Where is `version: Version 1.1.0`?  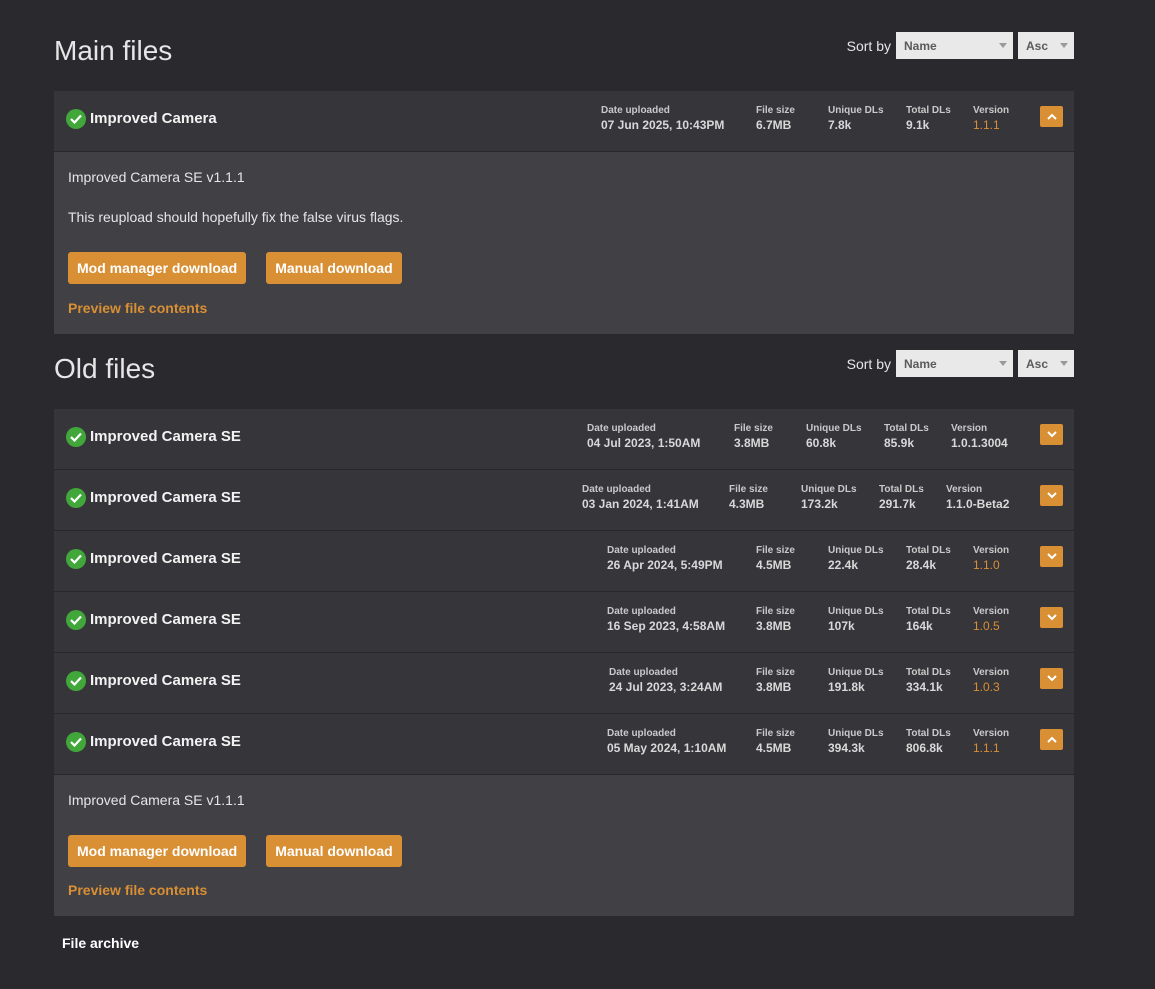
version: Version 1.1.0 is located at coordinates (991, 559).